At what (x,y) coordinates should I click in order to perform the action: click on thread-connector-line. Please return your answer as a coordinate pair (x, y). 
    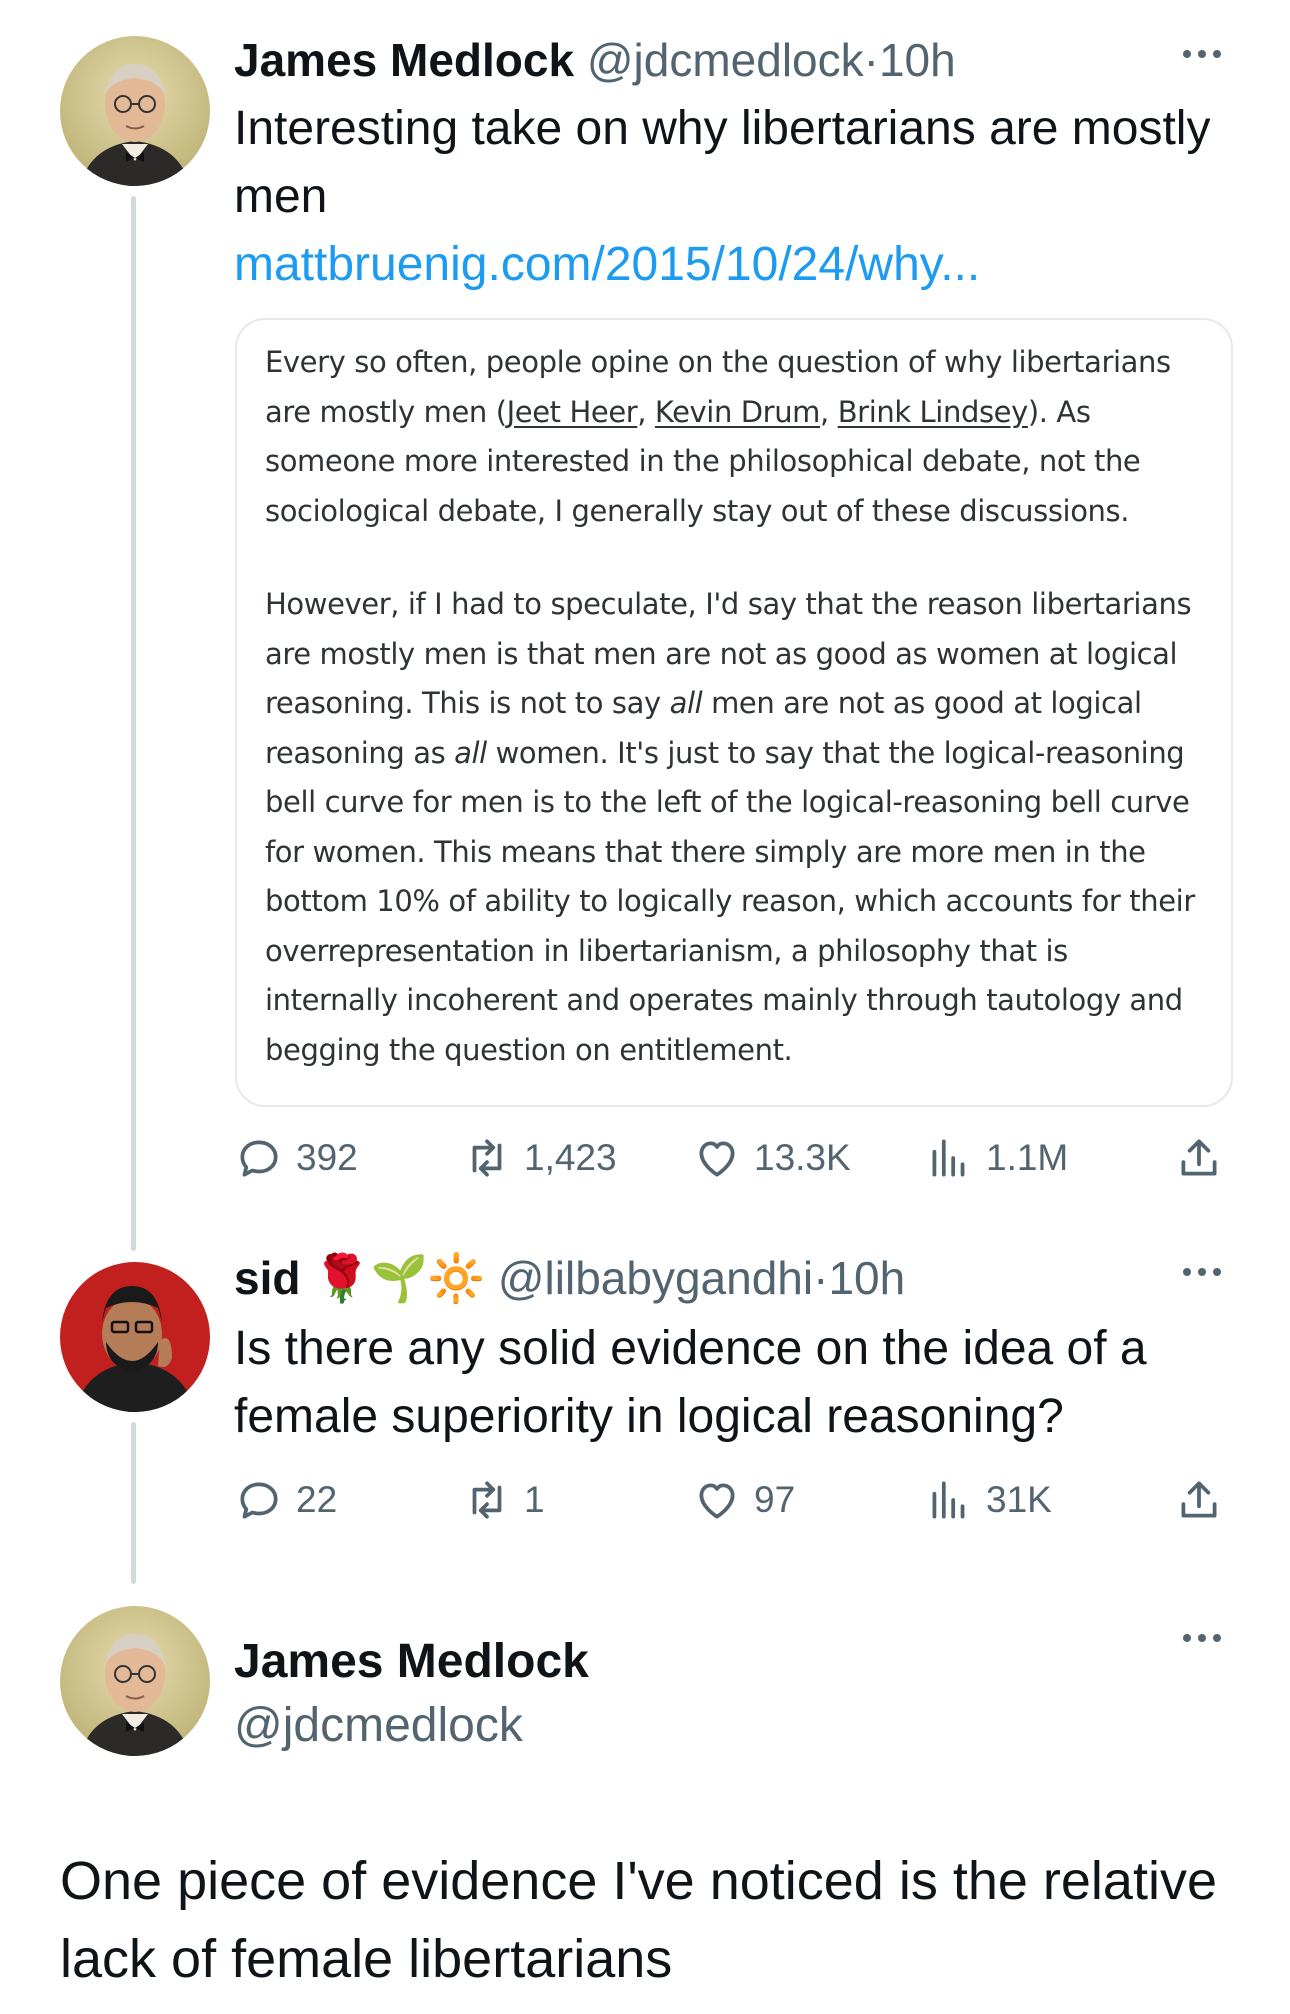
    Looking at the image, I should click on (133, 723).